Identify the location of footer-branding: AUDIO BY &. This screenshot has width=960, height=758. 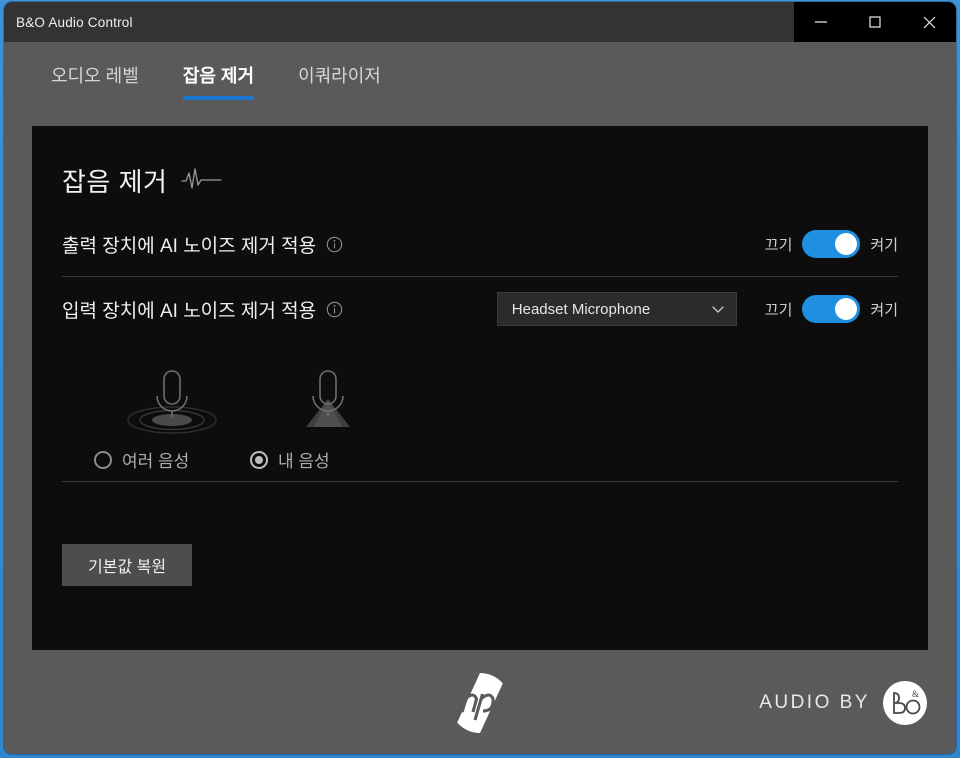
(480, 702).